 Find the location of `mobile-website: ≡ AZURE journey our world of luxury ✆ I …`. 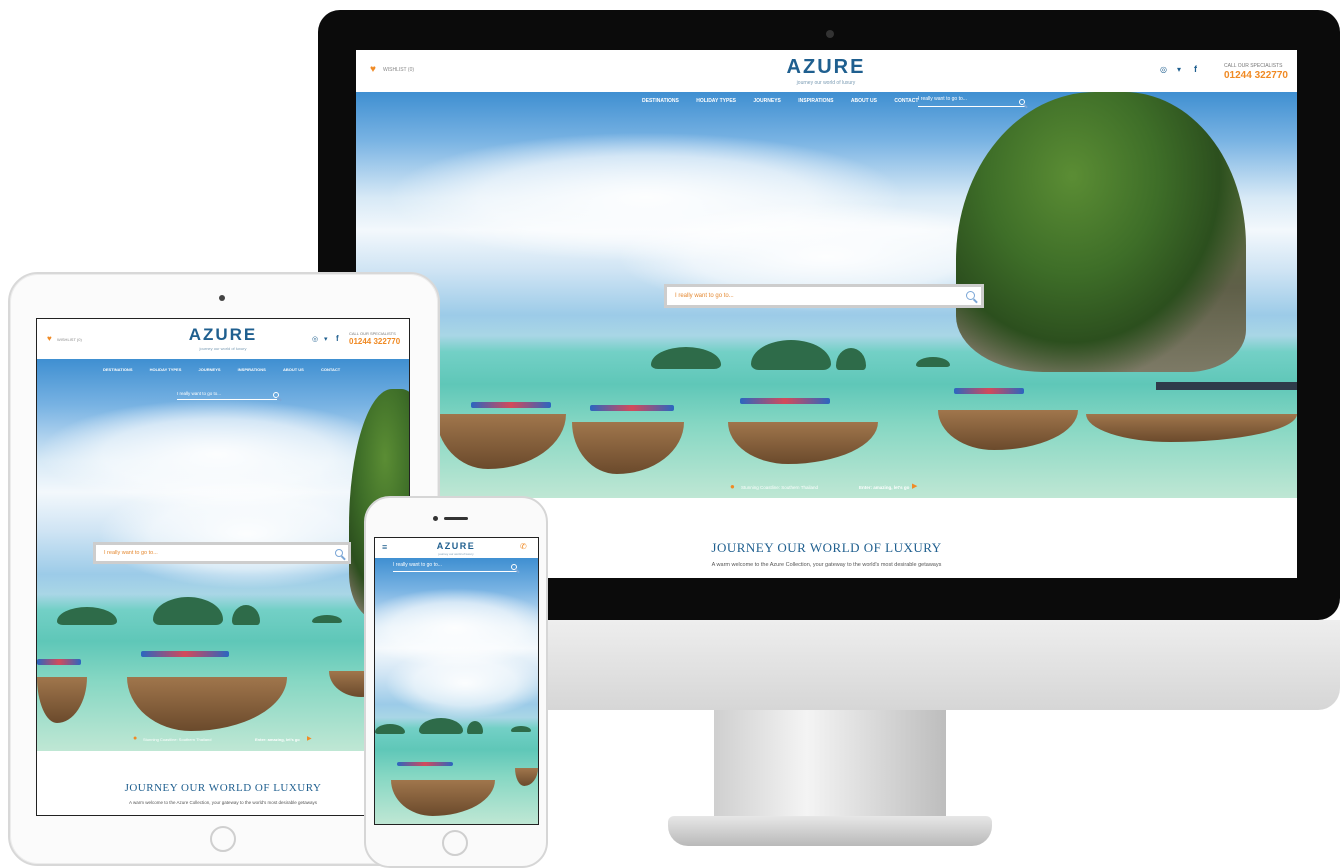

mobile-website: ≡ AZURE journey our world of luxury ✆ I … is located at coordinates (456, 681).